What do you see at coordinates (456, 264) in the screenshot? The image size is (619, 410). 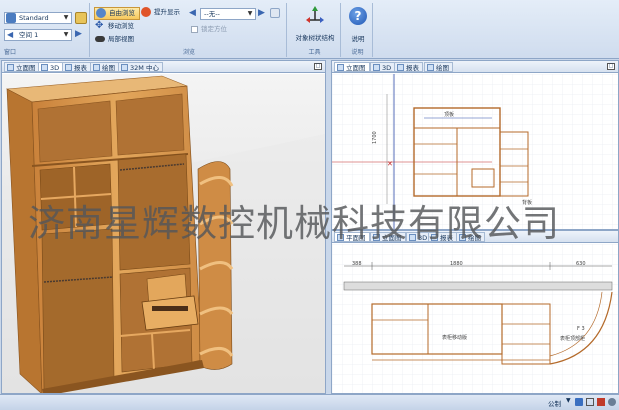 I see `plan-dim-middle: 1880` at bounding box center [456, 264].